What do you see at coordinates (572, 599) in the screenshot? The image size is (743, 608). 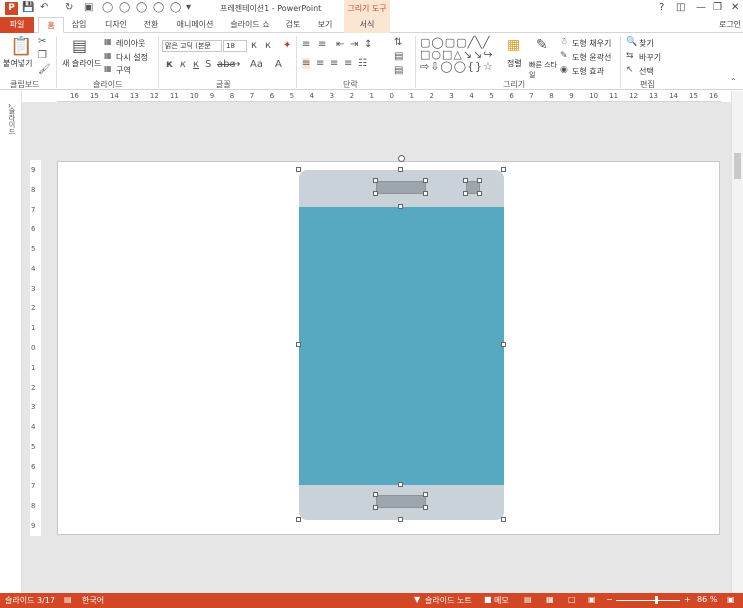 I see `reading-view-icon: □` at bounding box center [572, 599].